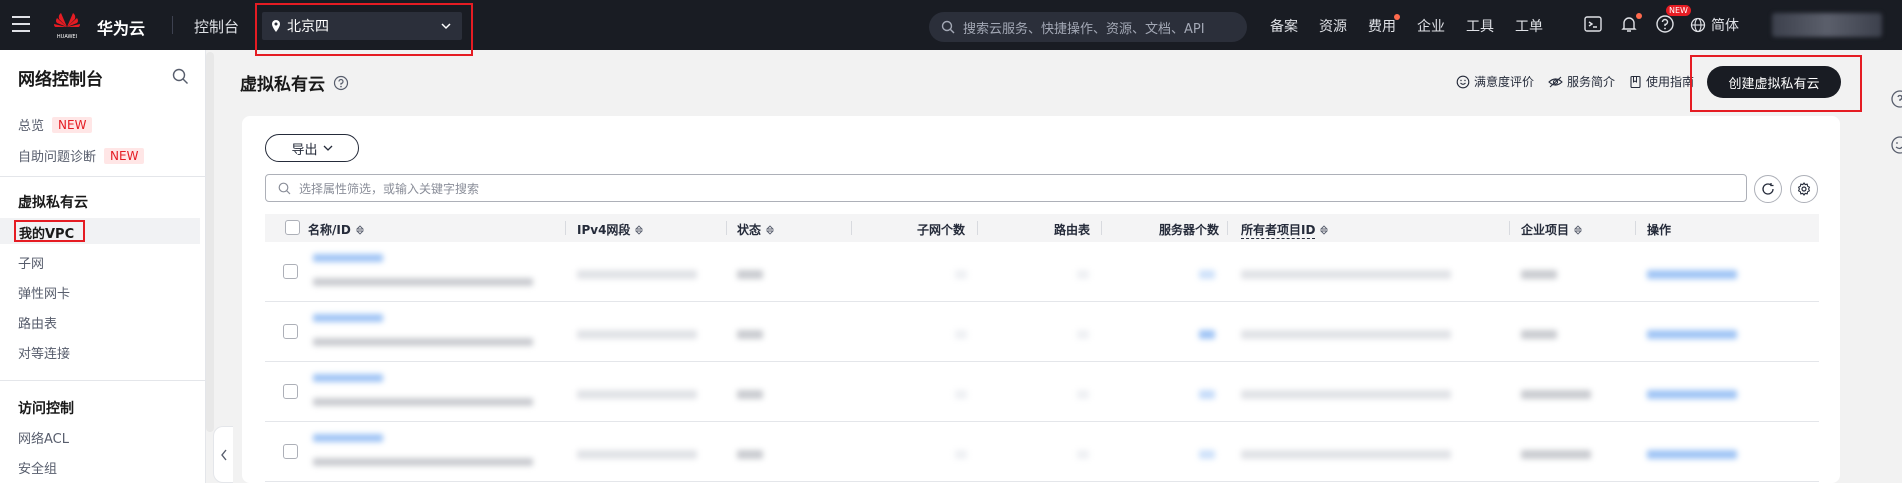  What do you see at coordinates (1072, 230) in the screenshot?
I see `column-header-route-table: 路由表` at bounding box center [1072, 230].